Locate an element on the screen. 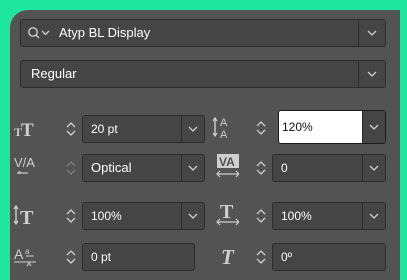 The width and height of the screenshot is (407, 280). font-family-dropdown: Atyp BL Display is located at coordinates (203, 33).